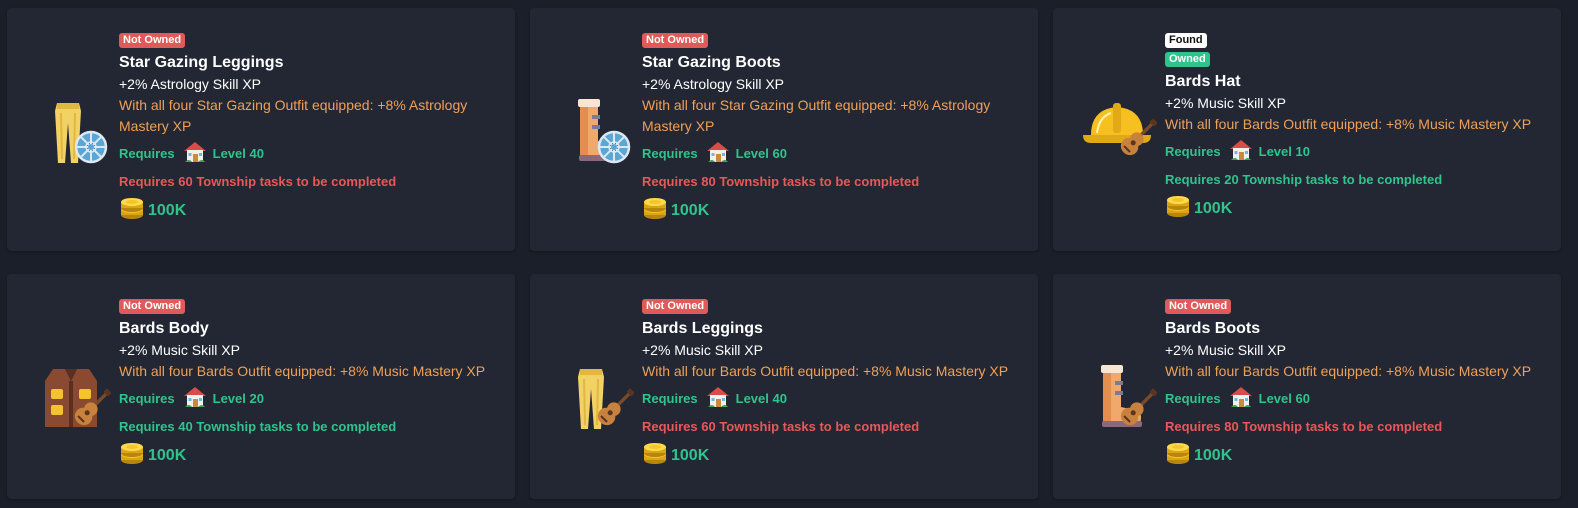  Describe the element at coordinates (711, 62) in the screenshot. I see `item-name: Star Gazing Boots` at that location.